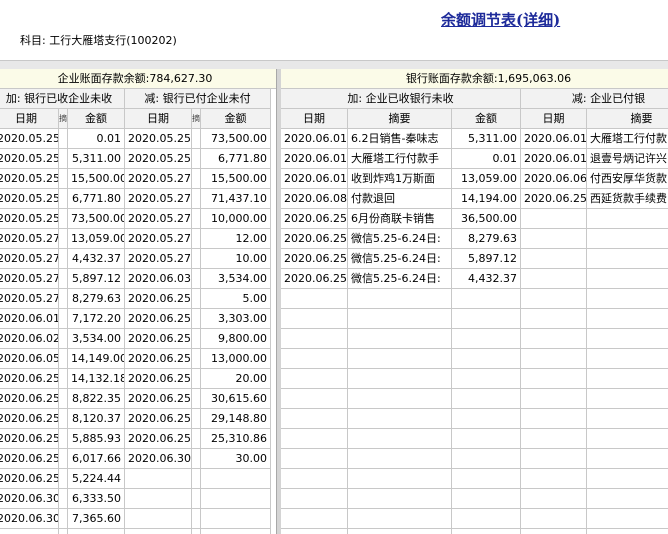 This screenshot has width=668, height=534. Describe the element at coordinates (96, 199) in the screenshot. I see `received-amount-cell: 6,771.80` at that location.